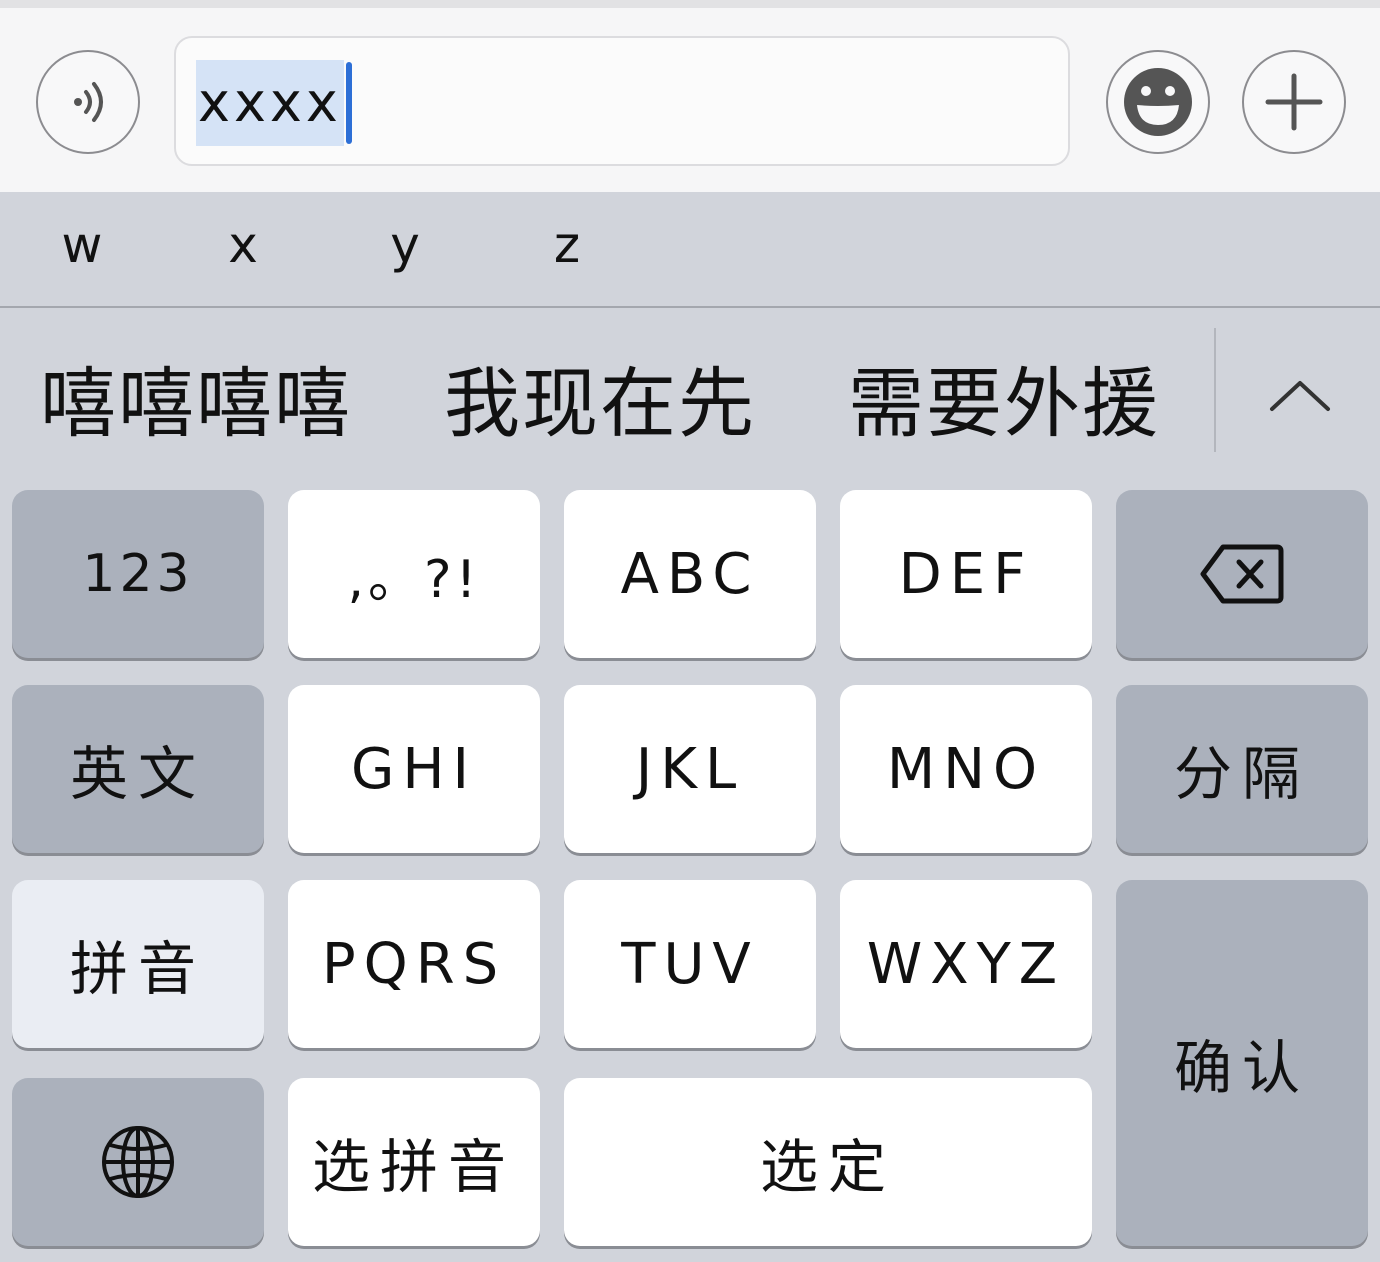  What do you see at coordinates (1241, 1068) in the screenshot?
I see `key-label: 确认` at bounding box center [1241, 1068].